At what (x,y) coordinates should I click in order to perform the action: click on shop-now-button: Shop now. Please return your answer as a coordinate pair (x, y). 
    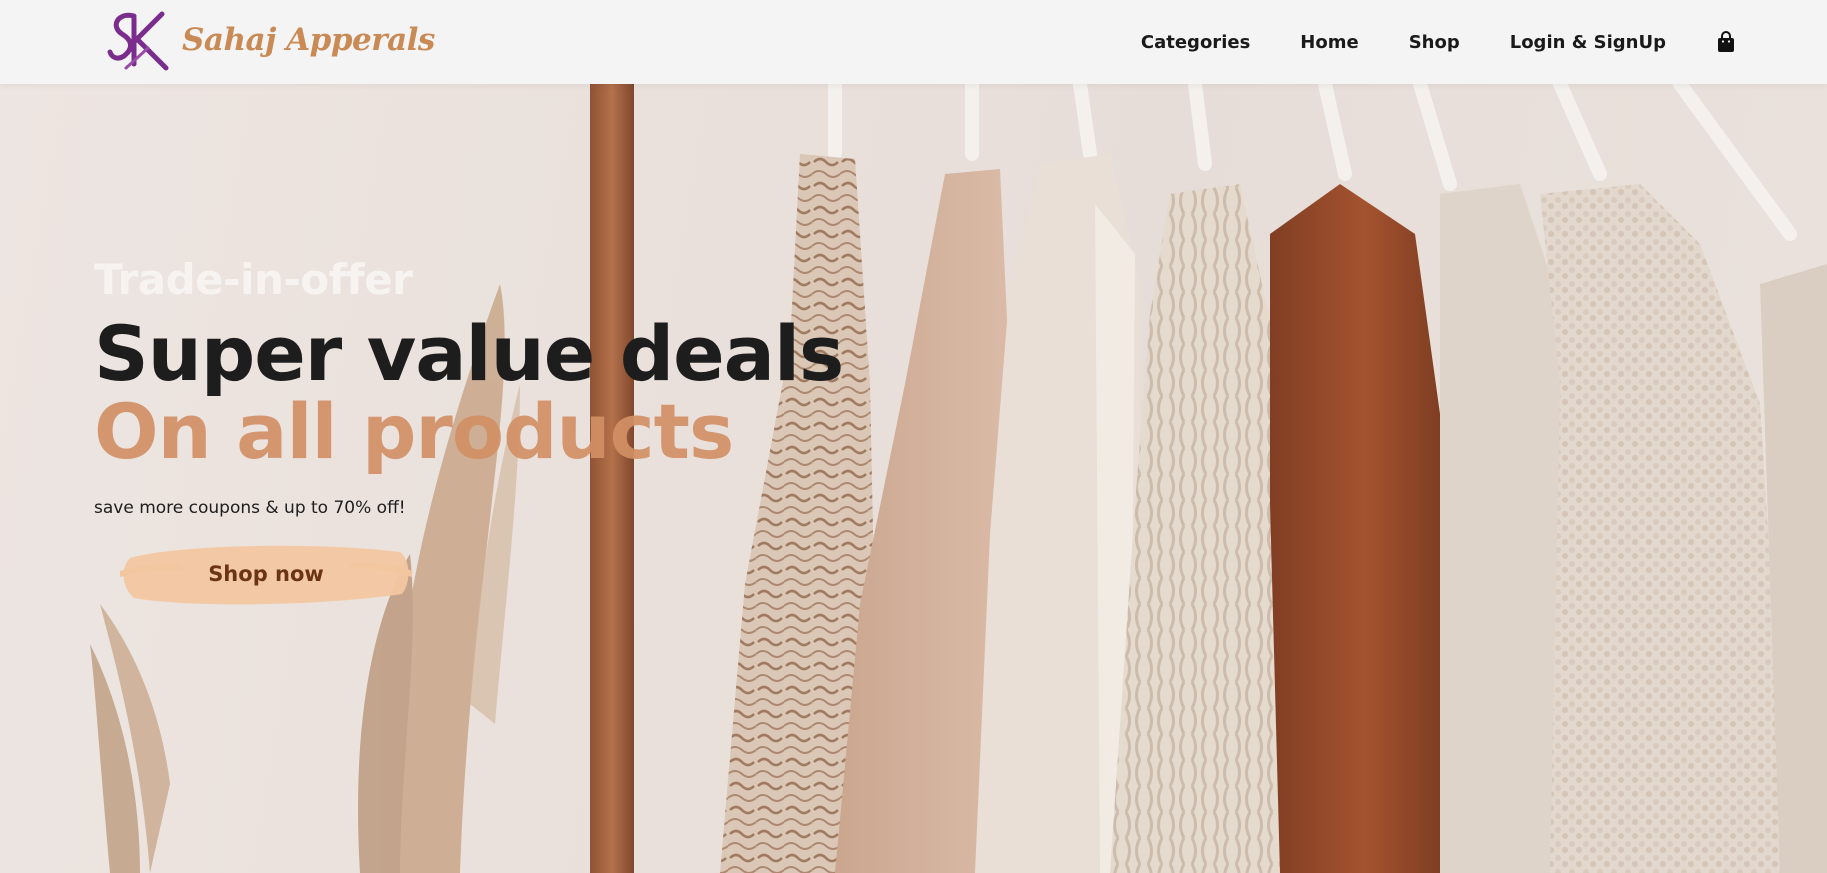
    Looking at the image, I should click on (266, 574).